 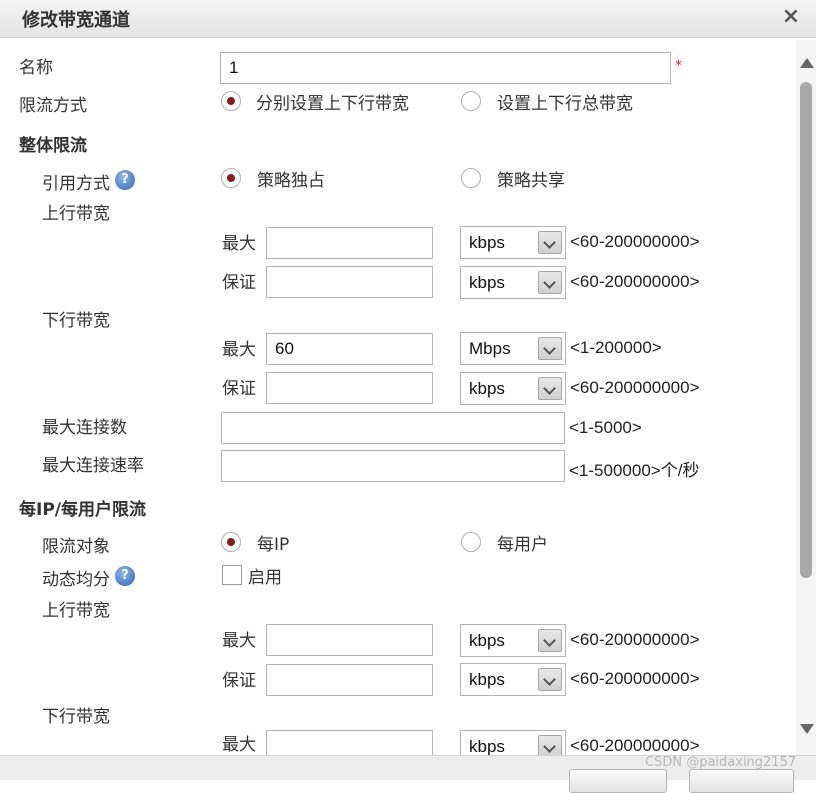 I want to click on up-max-label: 最大, so click(x=239, y=244).